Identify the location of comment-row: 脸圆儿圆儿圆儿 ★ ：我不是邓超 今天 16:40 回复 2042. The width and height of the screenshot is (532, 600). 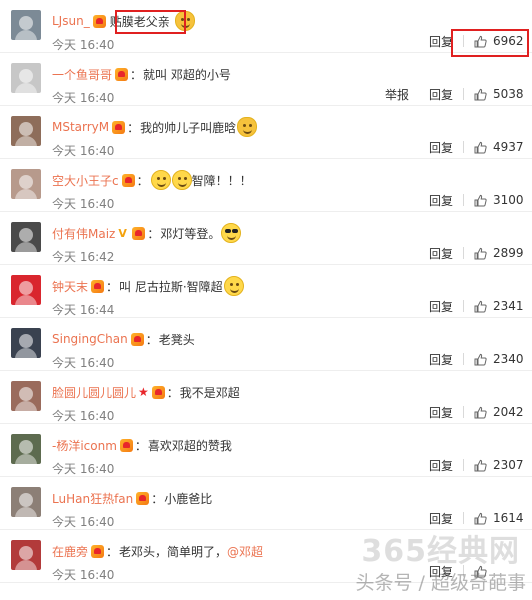
(266, 397).